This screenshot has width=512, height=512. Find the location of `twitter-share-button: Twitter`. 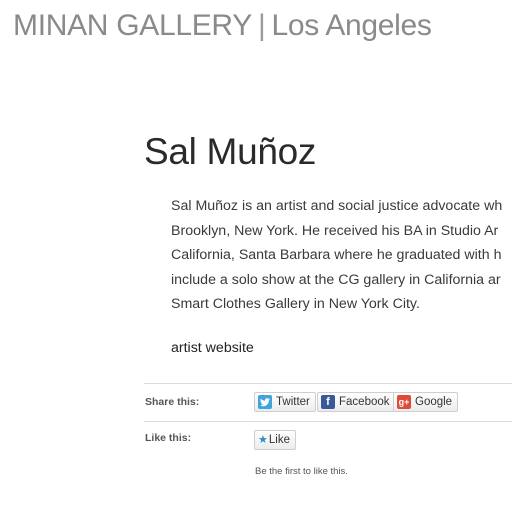

twitter-share-button: Twitter is located at coordinates (285, 402).